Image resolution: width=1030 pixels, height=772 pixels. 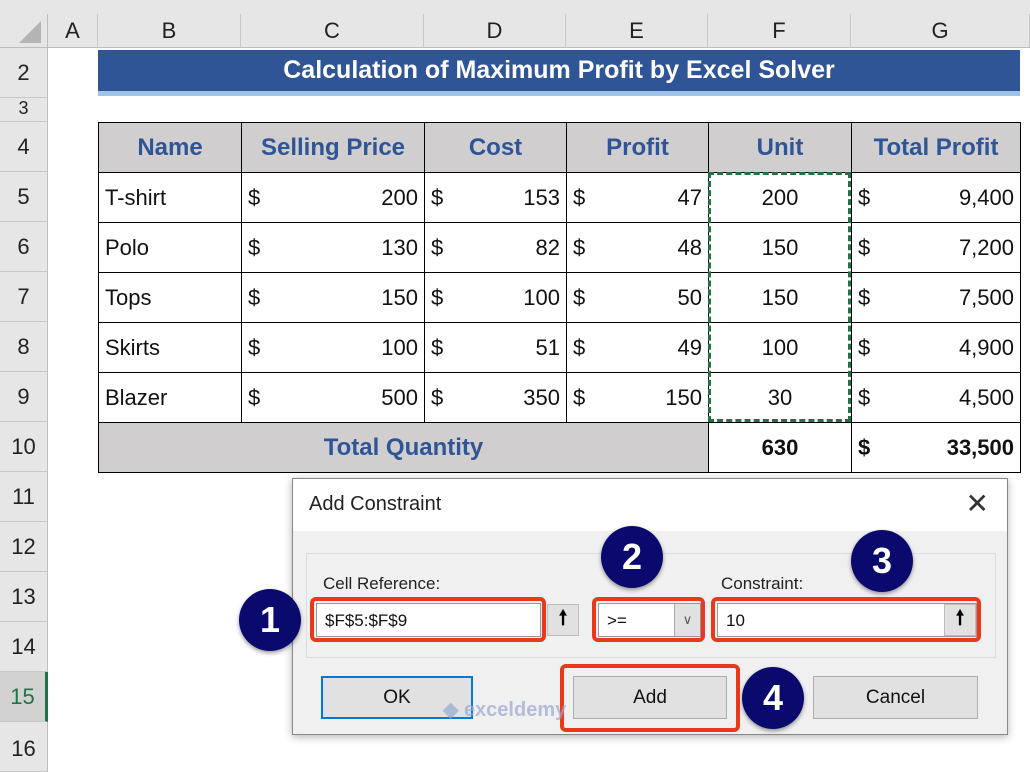 I want to click on header-profit: Profit, so click(x=637, y=147).